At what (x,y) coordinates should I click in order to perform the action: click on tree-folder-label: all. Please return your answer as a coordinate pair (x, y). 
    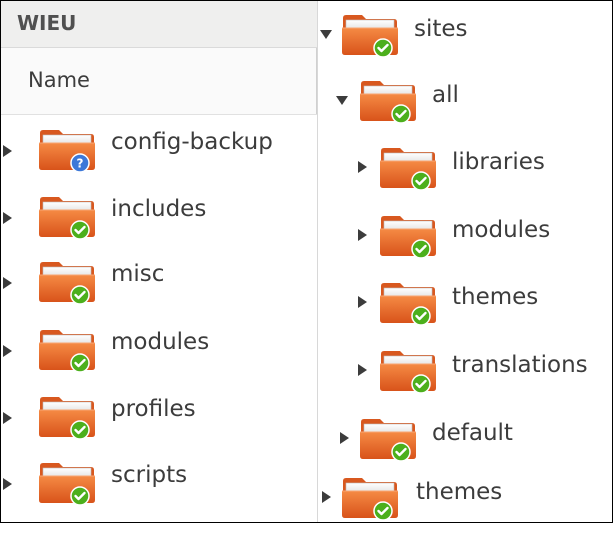
    Looking at the image, I should click on (445, 95).